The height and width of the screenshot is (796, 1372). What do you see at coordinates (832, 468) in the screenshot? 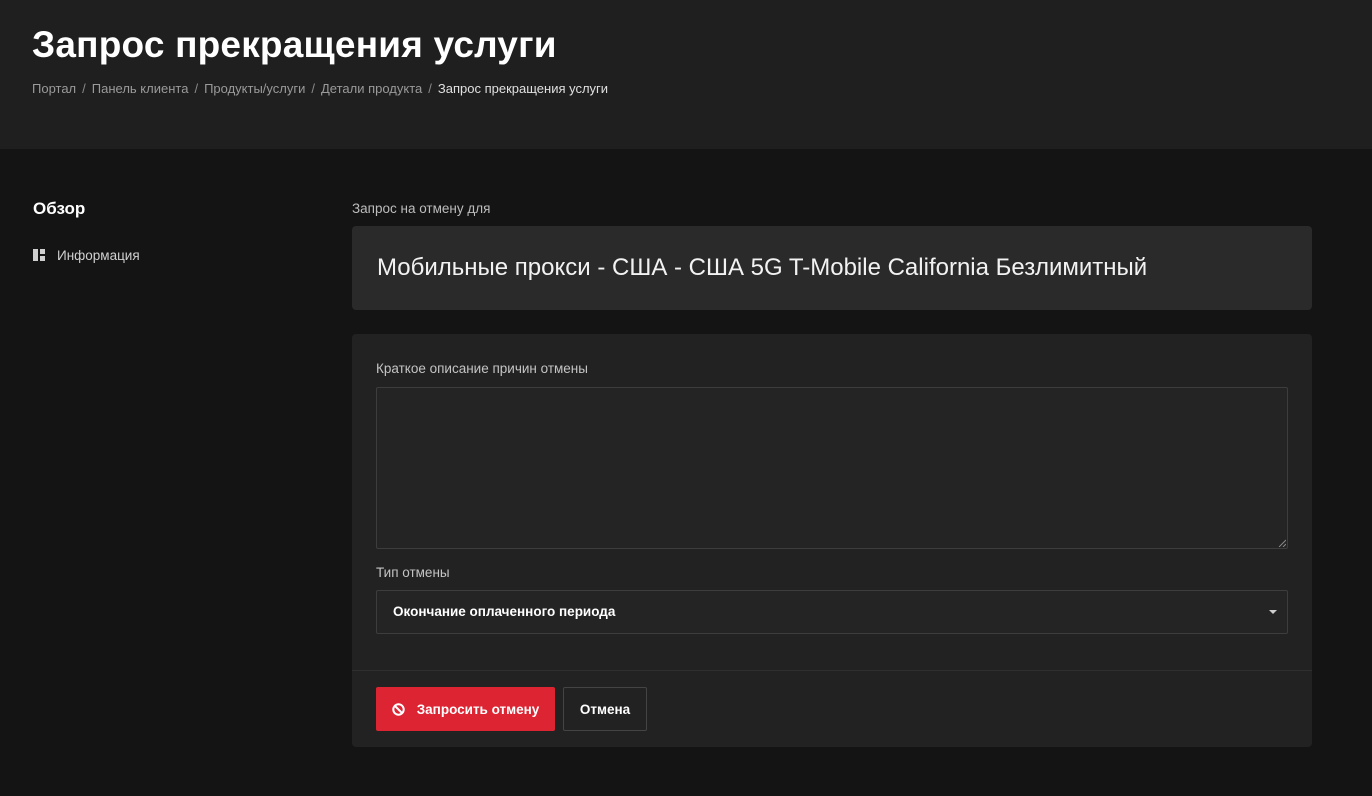
I see `reason-textarea` at bounding box center [832, 468].